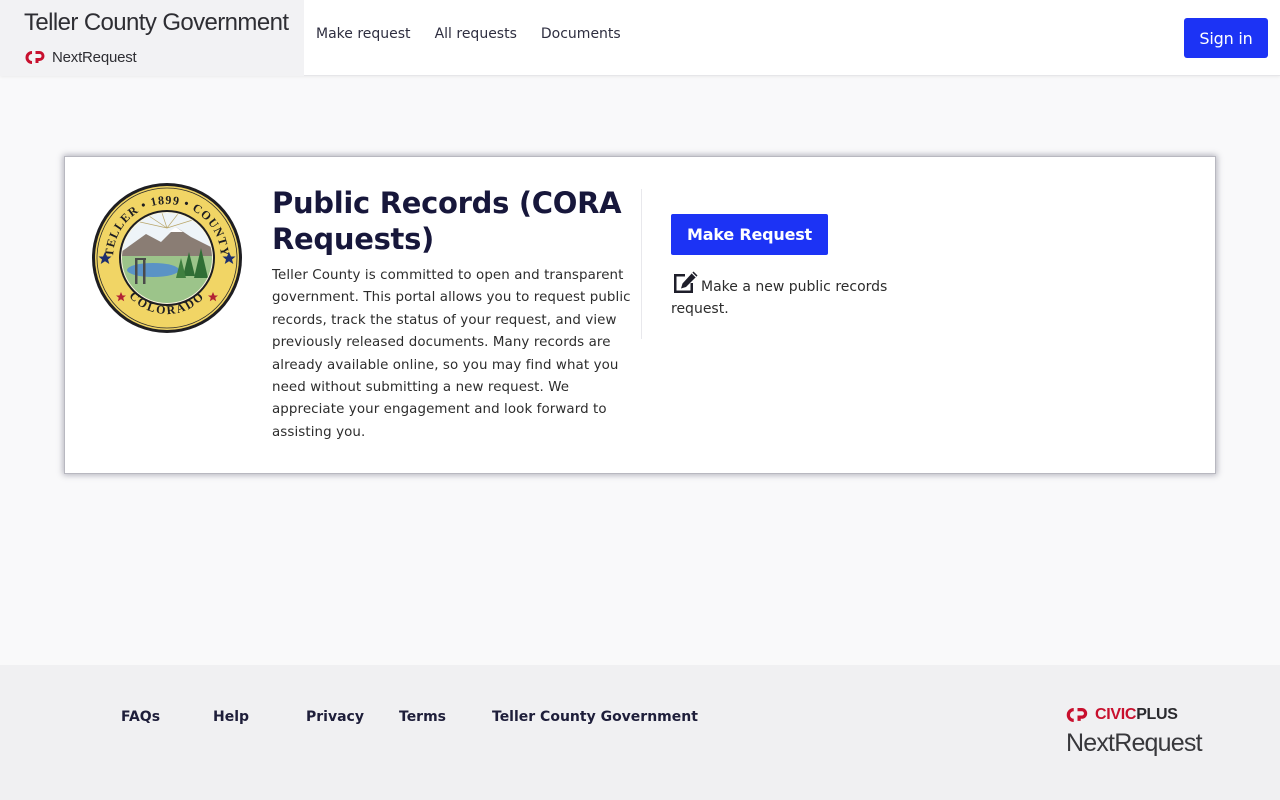 The width and height of the screenshot is (1280, 800). Describe the element at coordinates (595, 717) in the screenshot. I see `footer-link-teller-county: Teller County Government` at that location.